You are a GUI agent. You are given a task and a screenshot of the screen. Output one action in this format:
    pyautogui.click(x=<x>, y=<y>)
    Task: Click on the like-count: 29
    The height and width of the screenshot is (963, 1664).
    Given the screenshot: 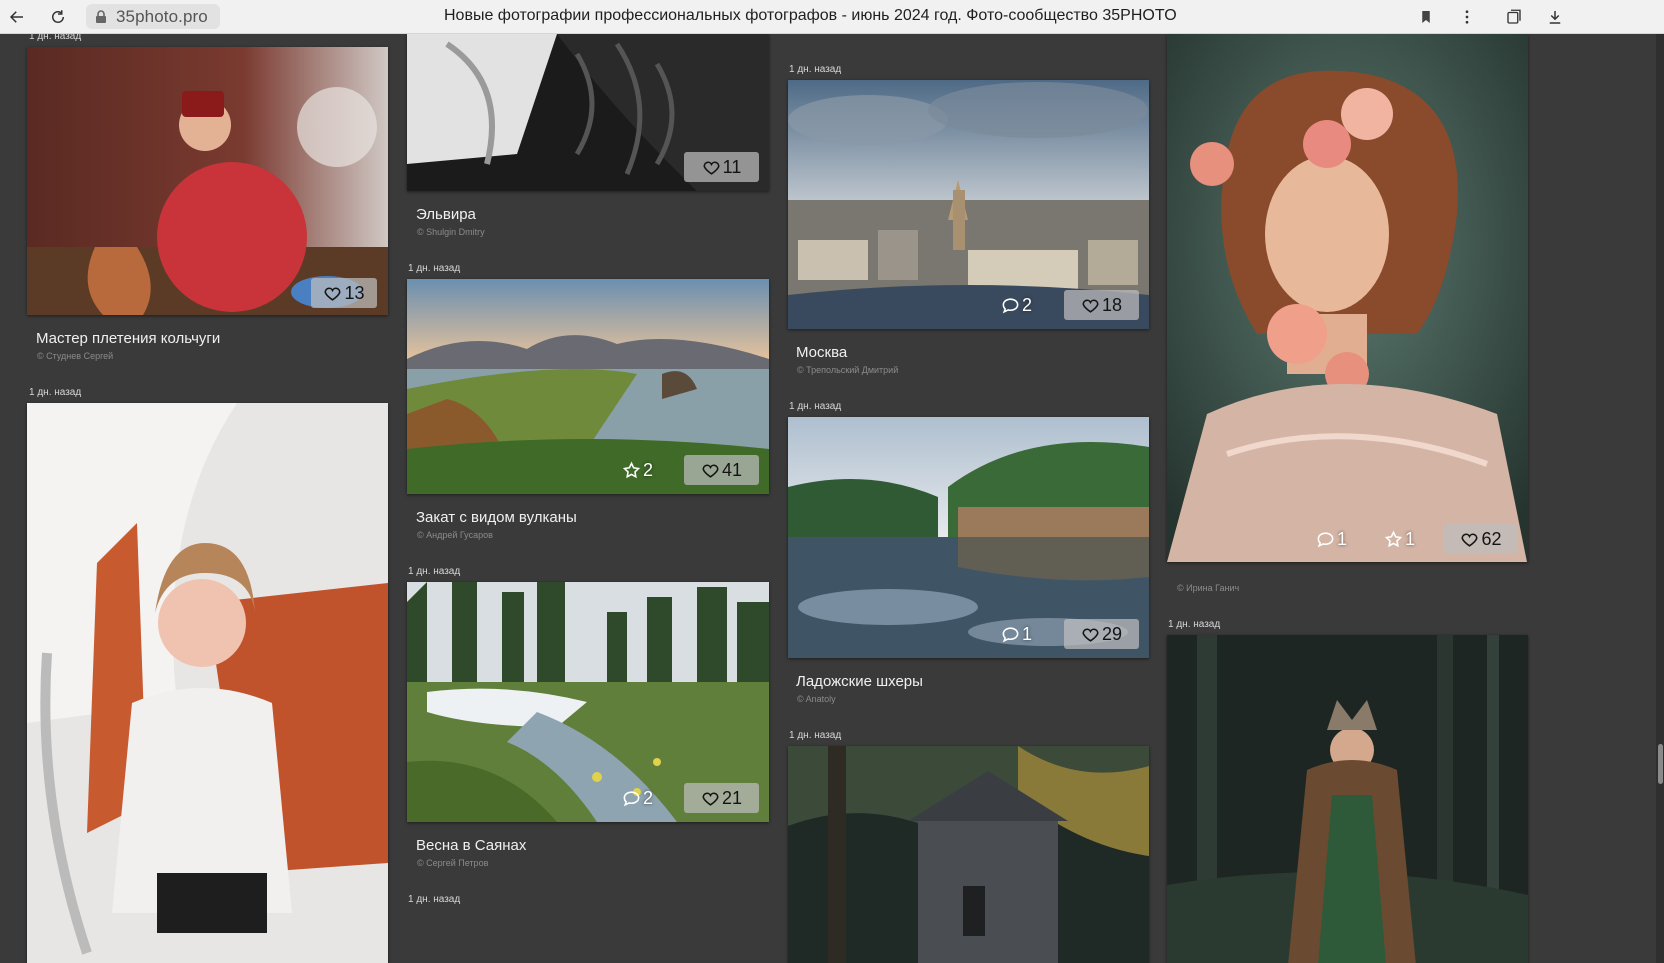 What is the action you would take?
    pyautogui.click(x=1112, y=633)
    